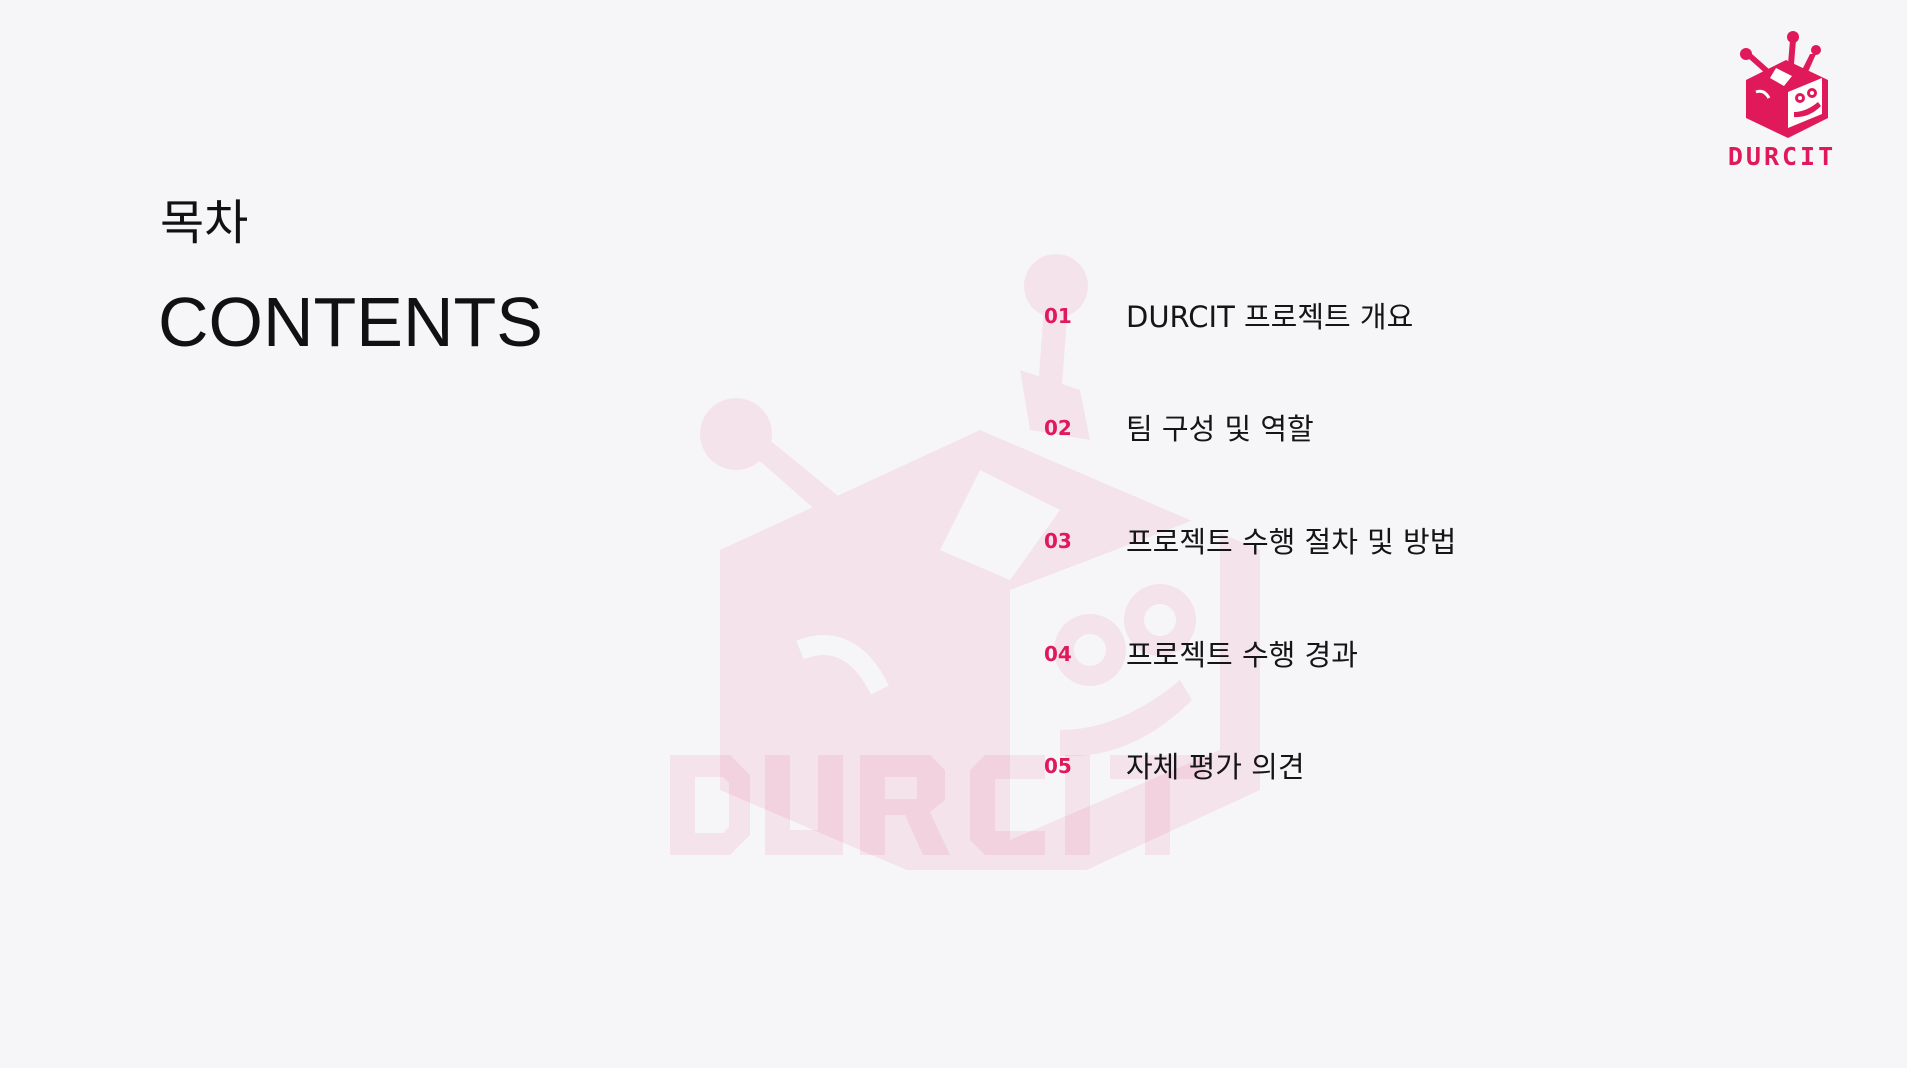 Image resolution: width=1907 pixels, height=1068 pixels. I want to click on contents-item: 04 프로젝트 수행 경과, so click(1294, 653).